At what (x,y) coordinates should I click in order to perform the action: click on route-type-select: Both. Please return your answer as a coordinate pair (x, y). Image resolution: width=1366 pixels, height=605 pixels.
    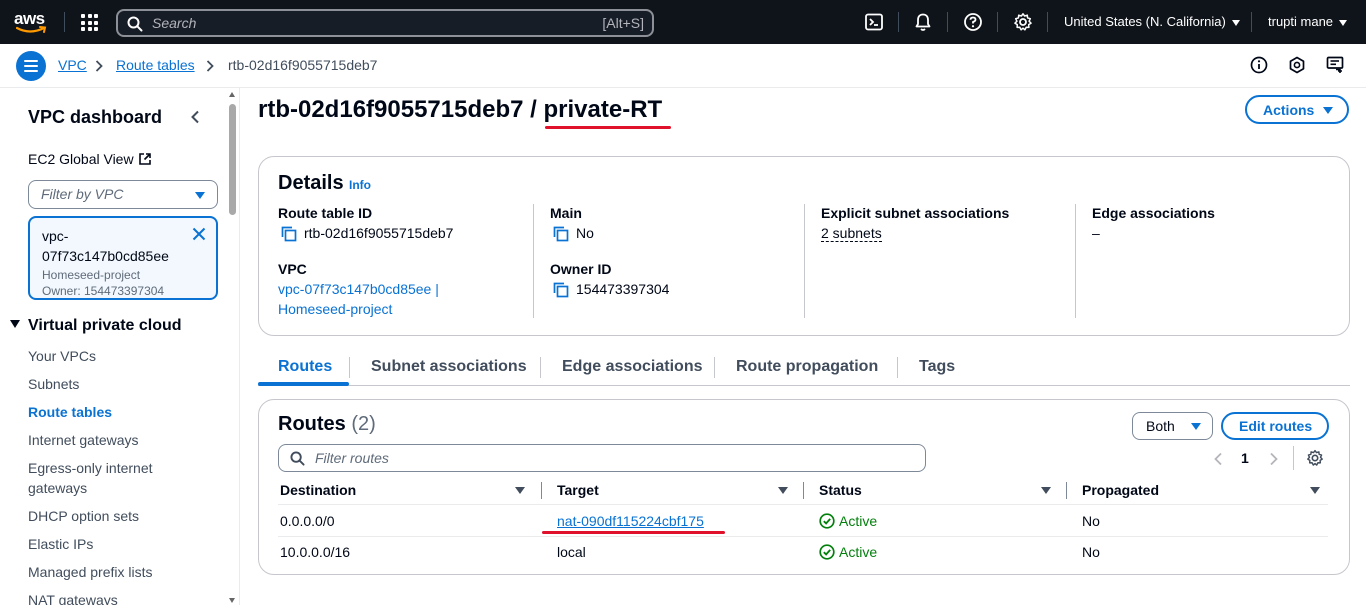
    Looking at the image, I should click on (1172, 426).